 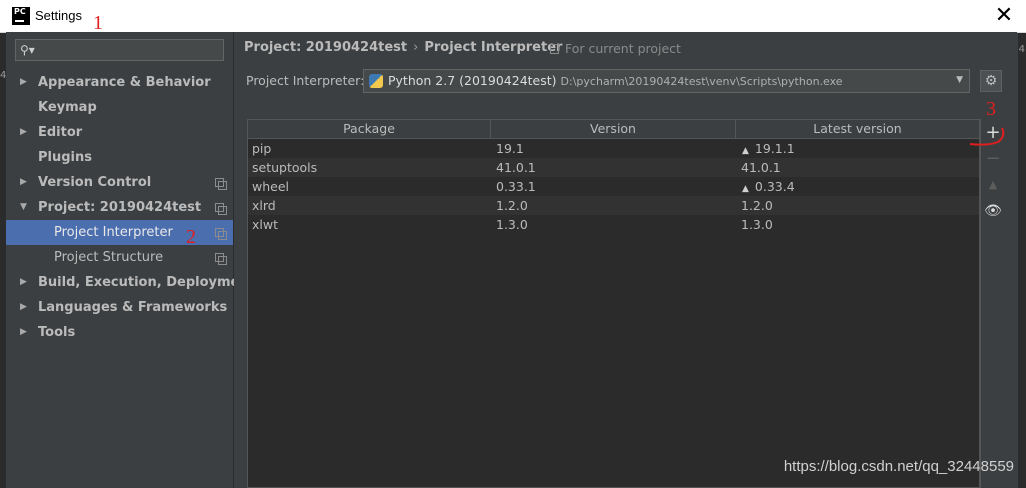 I want to click on cell-package: xlwt, so click(x=265, y=224).